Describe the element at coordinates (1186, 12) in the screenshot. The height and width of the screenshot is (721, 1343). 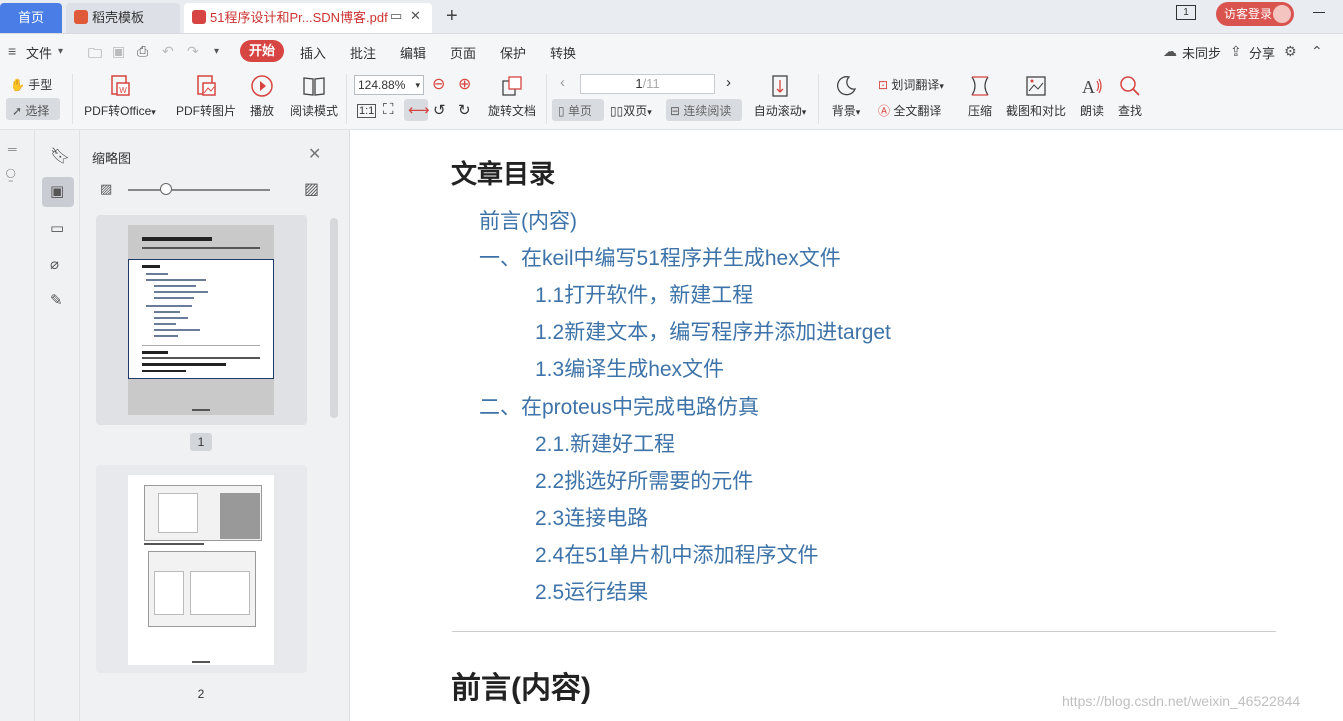
I see `page-indicator: 1` at that location.